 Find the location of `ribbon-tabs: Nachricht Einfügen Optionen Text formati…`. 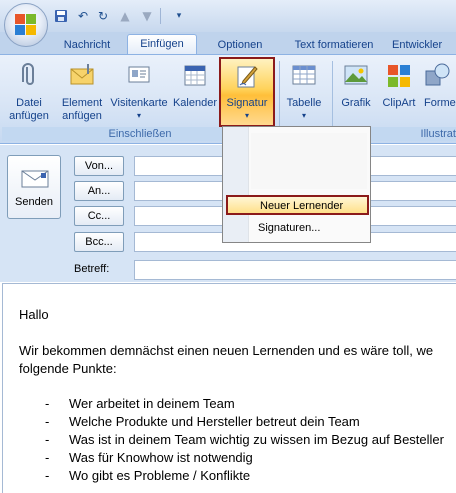

ribbon-tabs: Nachricht Einfügen Optionen Text formati… is located at coordinates (228, 43).